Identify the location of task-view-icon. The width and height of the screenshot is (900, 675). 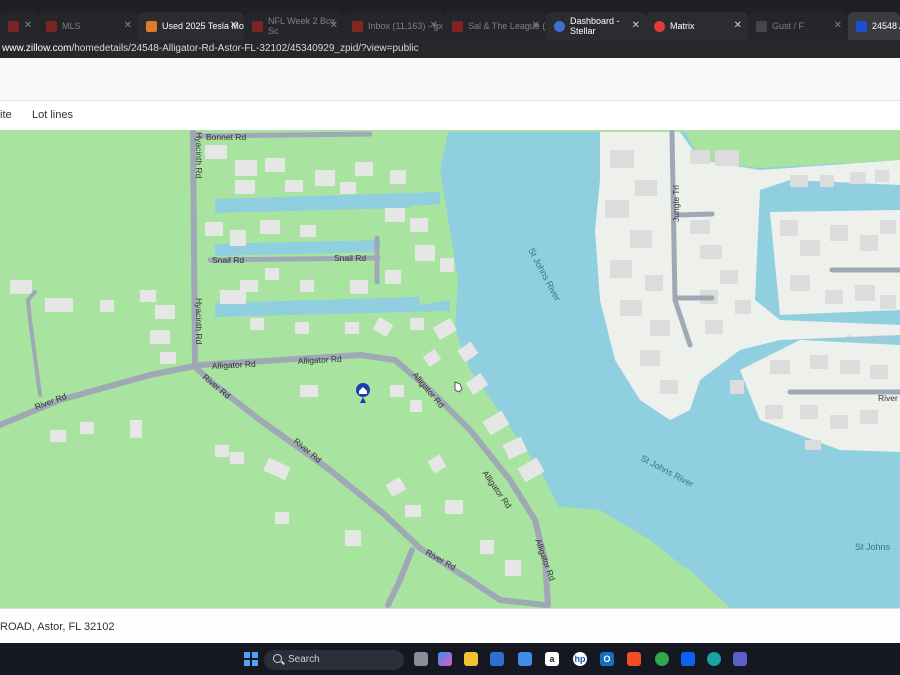
(421, 659).